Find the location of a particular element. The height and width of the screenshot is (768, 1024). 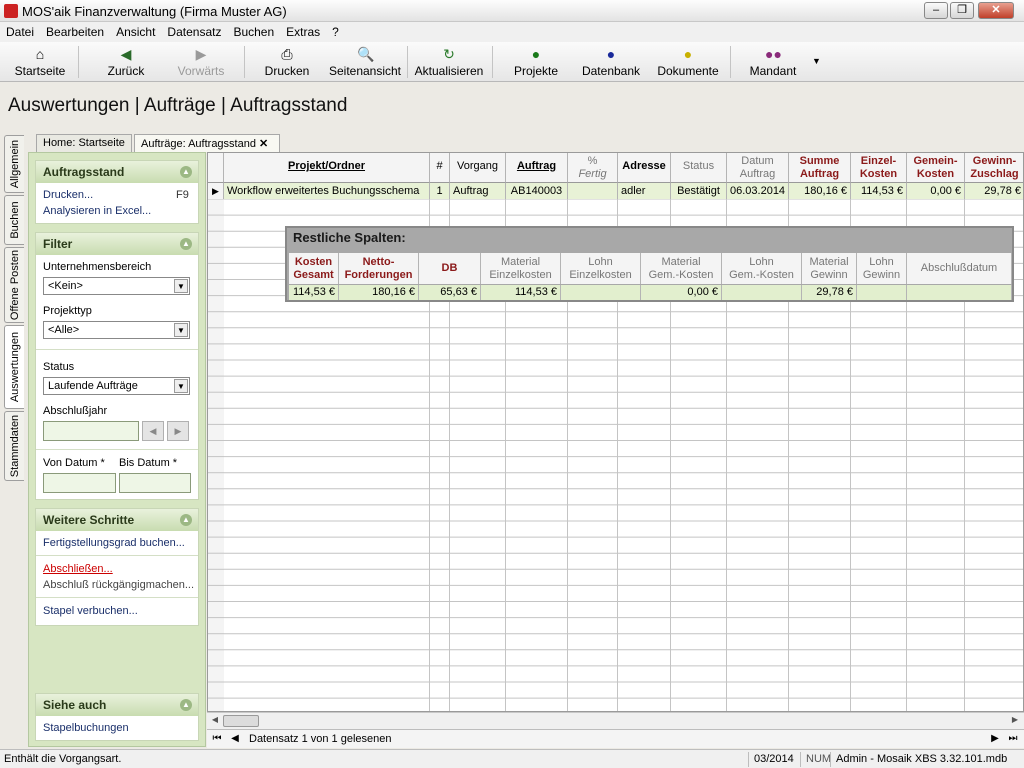

rcol-header-material-gk: Material Gem.-Kosten is located at coordinates (681, 268).